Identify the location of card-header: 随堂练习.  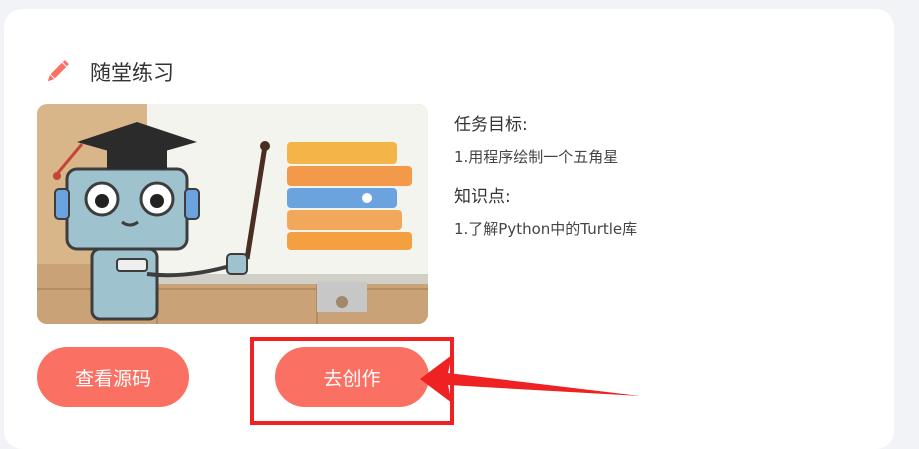
(109, 72).